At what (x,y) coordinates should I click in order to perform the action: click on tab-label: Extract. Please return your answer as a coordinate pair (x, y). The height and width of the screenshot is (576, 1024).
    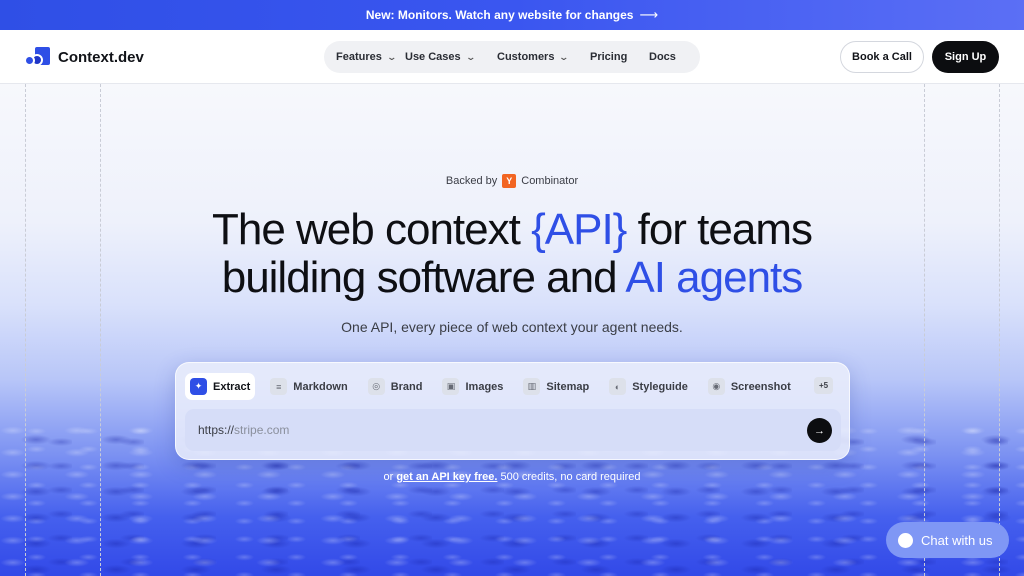
    Looking at the image, I should click on (232, 386).